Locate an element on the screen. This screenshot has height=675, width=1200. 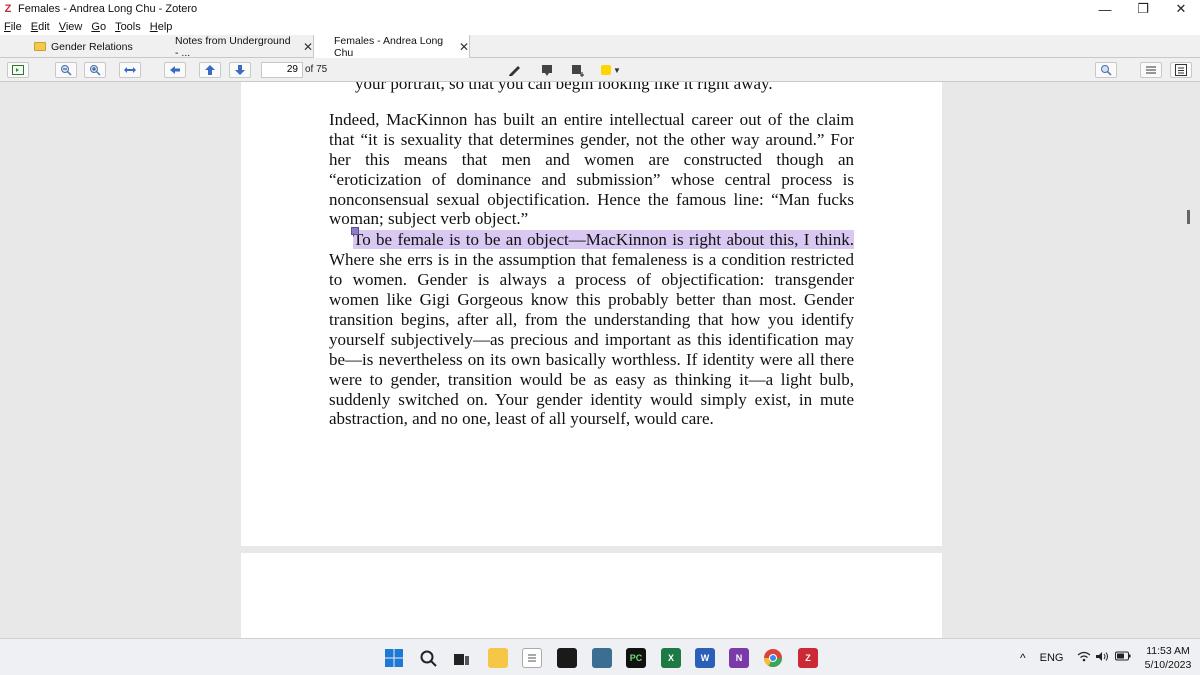
language-indicator: ENG is located at coordinates (1052, 658).